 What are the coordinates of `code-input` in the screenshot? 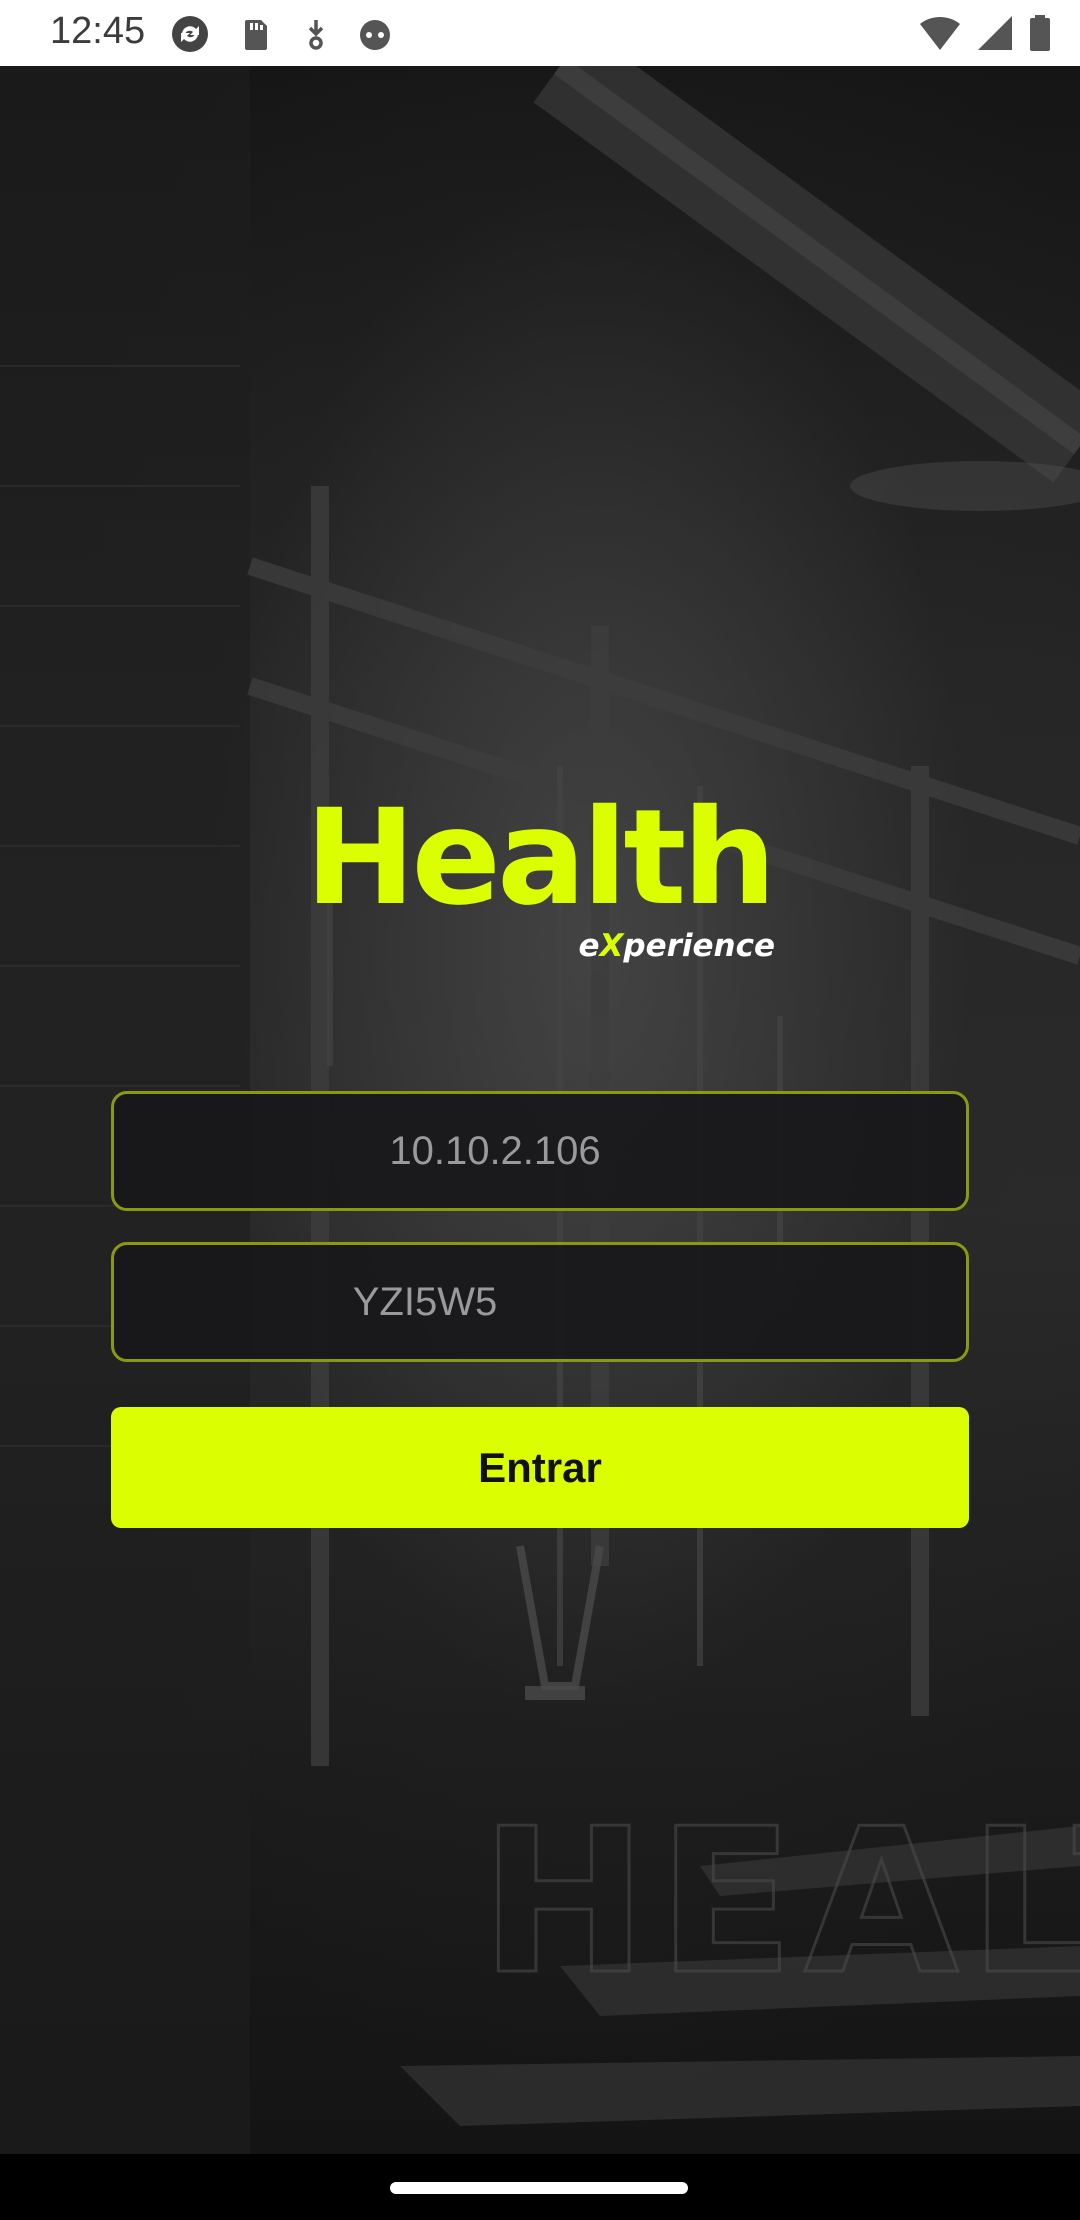 It's located at (540, 1302).